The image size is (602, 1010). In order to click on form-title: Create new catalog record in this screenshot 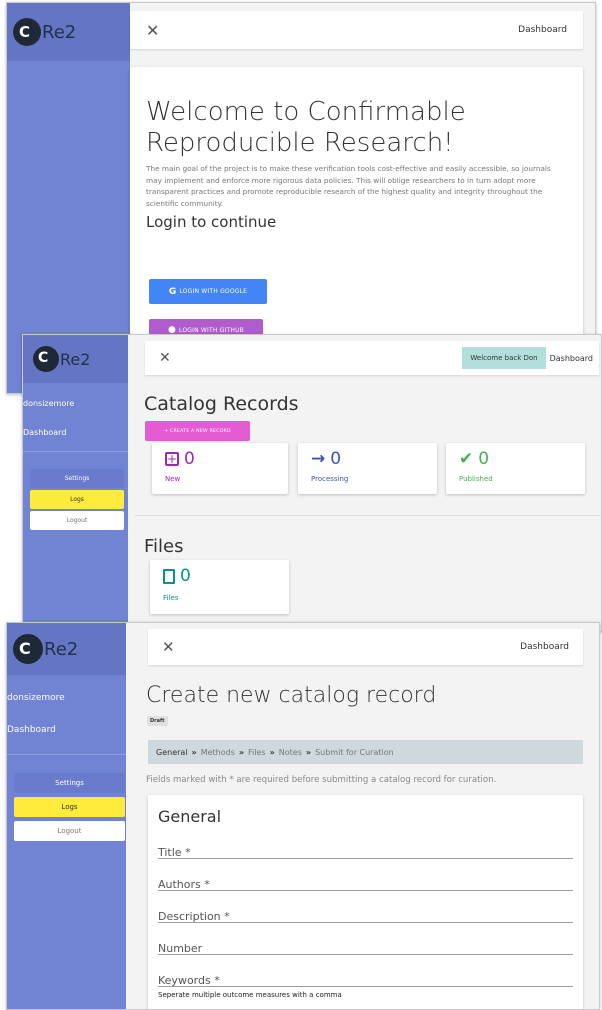, I will do `click(291, 695)`.